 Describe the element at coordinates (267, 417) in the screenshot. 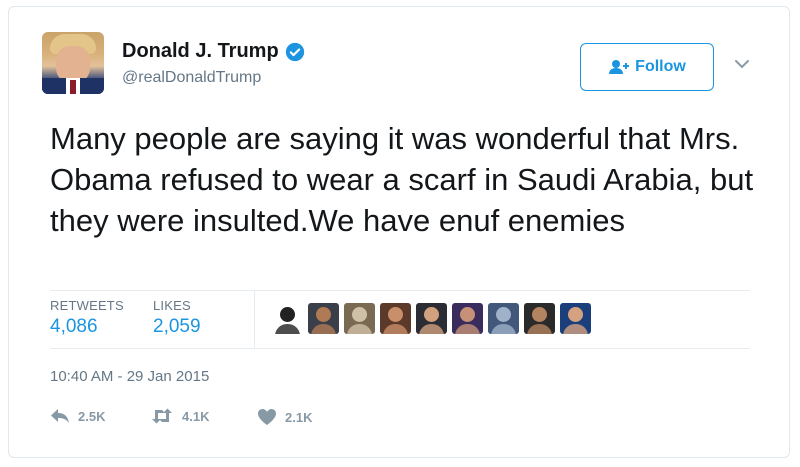

I see `heart-icon` at that location.